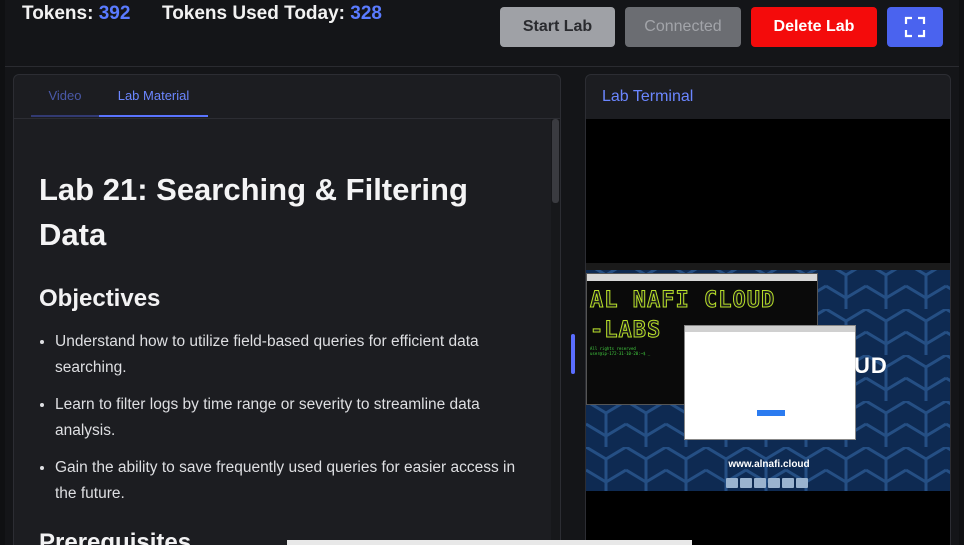  Describe the element at coordinates (287, 97) in the screenshot. I see `panel-tabs: Video Lab Material` at that location.